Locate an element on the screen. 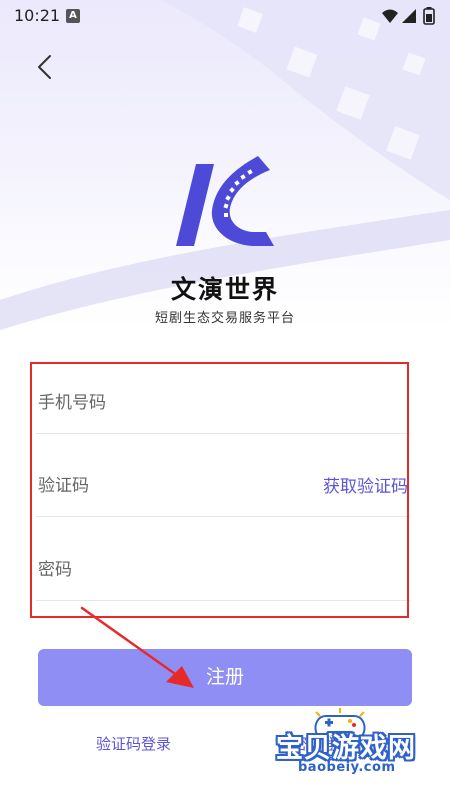  signal-icon is located at coordinates (409, 16).